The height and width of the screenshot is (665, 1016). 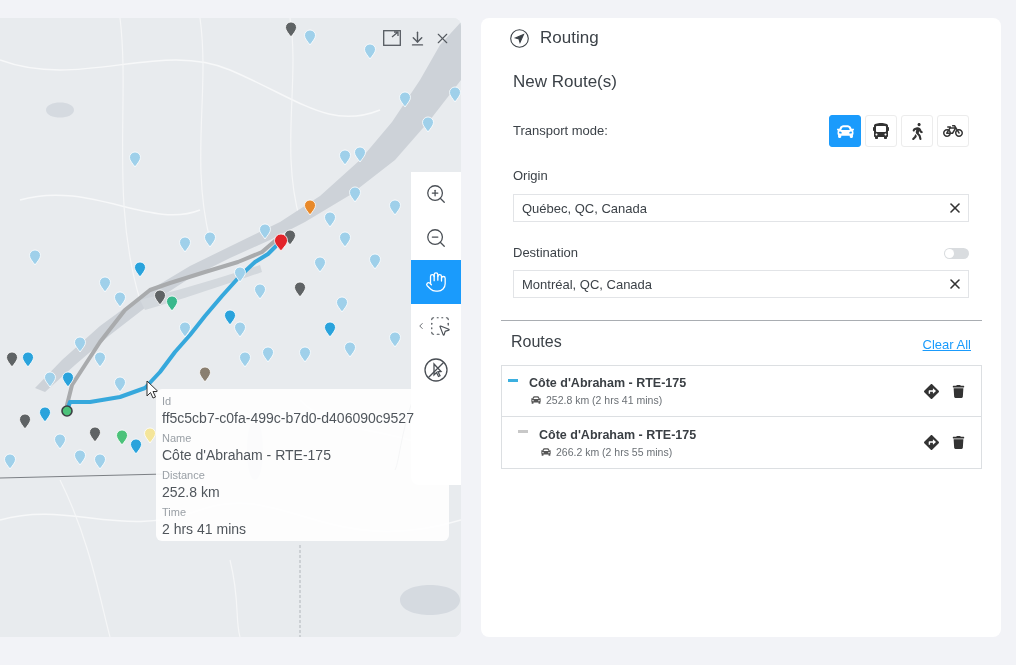 What do you see at coordinates (183, 475) in the screenshot?
I see `tooltip-label: Distance` at bounding box center [183, 475].